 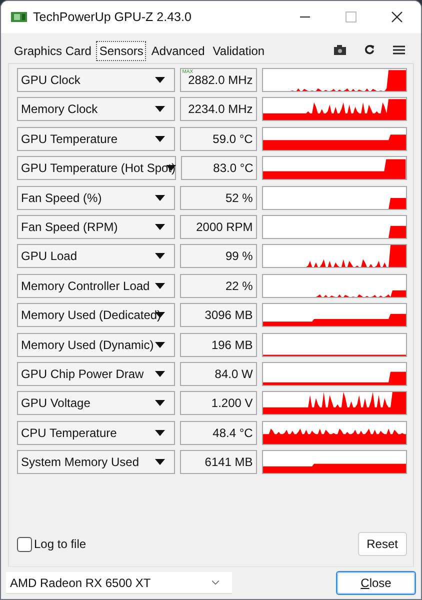 I want to click on sensor-value: 2234.0 MHz, so click(x=218, y=109).